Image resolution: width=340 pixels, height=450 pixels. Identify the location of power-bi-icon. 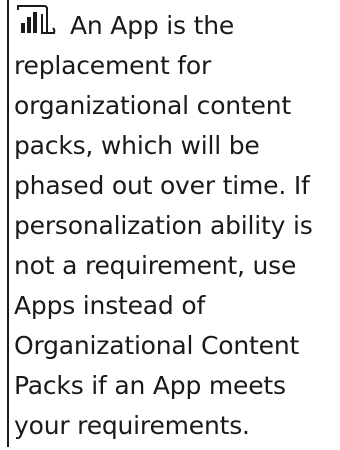
(35, 20).